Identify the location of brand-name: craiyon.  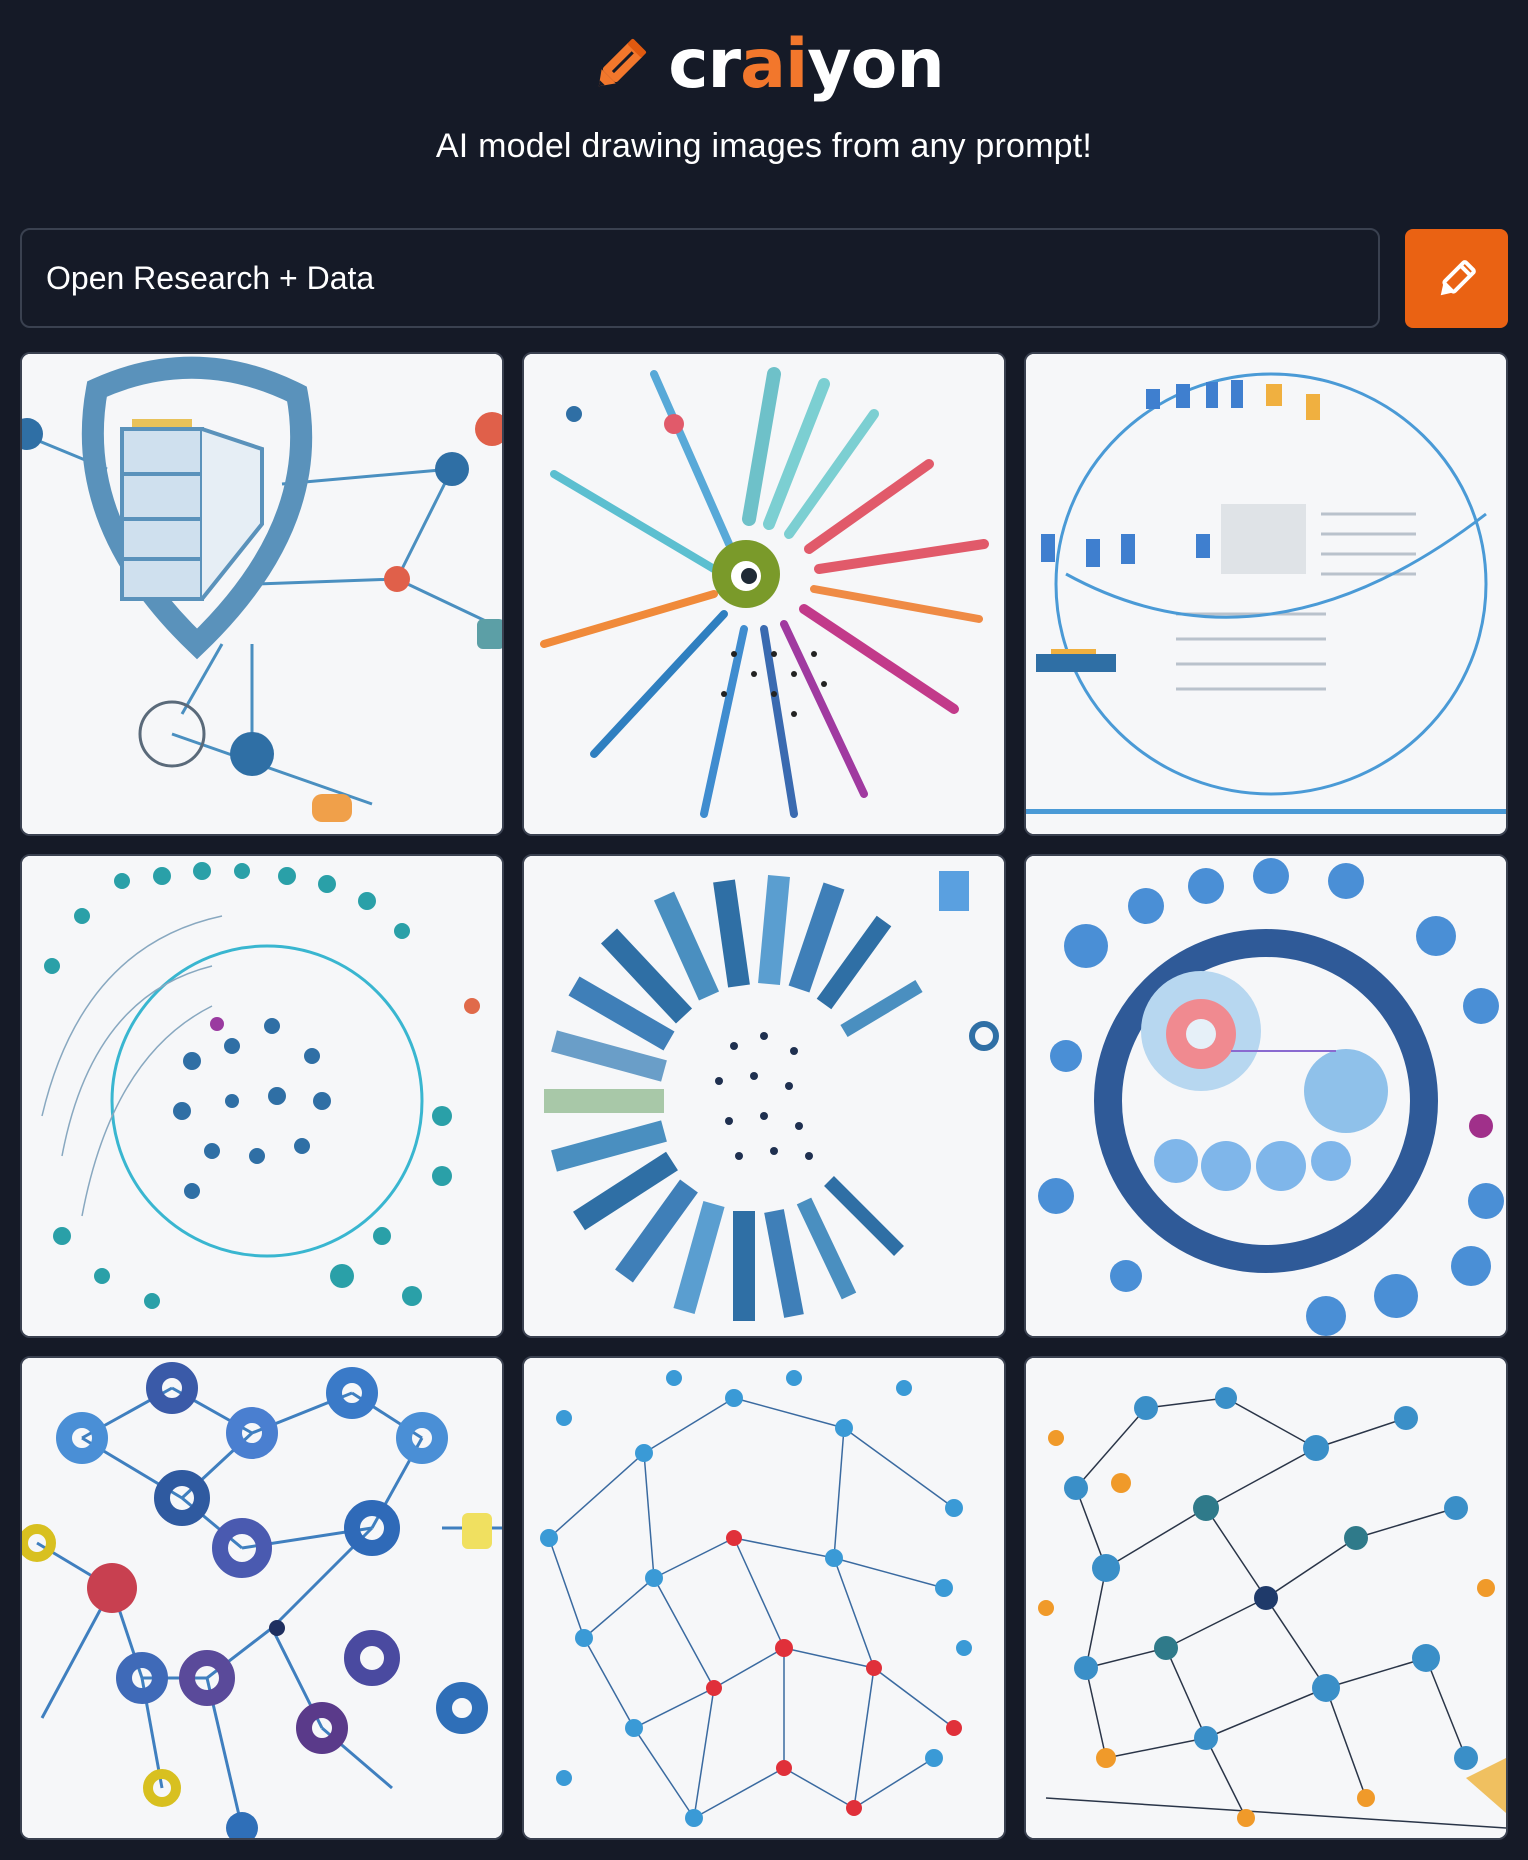
(806, 64).